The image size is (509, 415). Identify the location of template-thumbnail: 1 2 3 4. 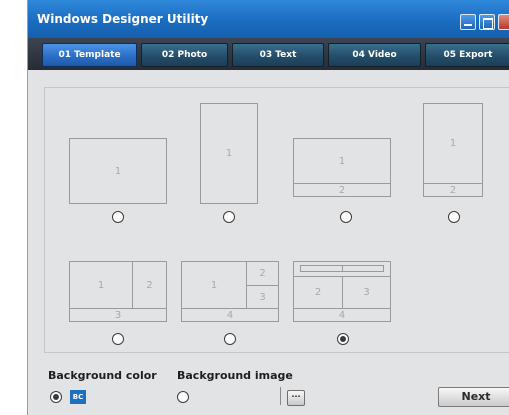
(230, 291).